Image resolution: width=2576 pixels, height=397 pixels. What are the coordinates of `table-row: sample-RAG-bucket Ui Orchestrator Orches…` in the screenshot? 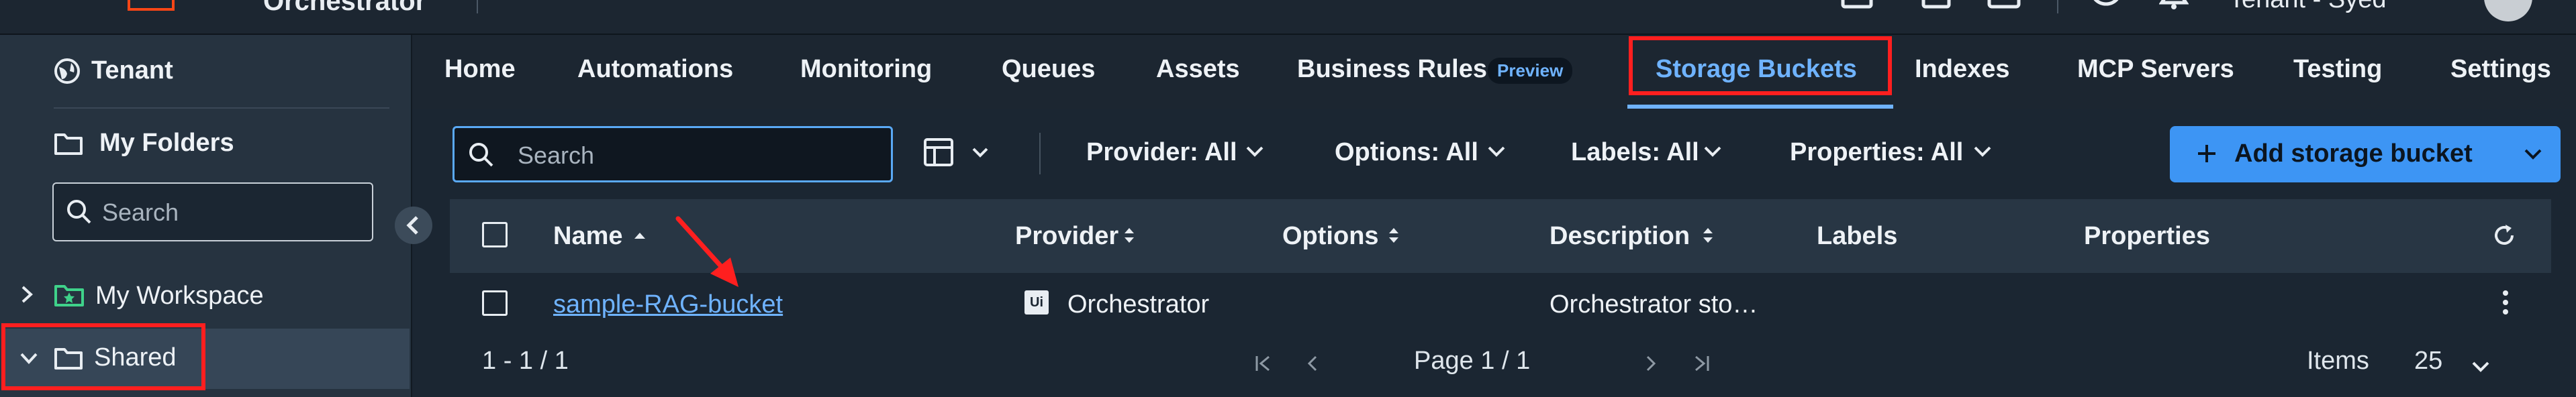 It's located at (1500, 304).